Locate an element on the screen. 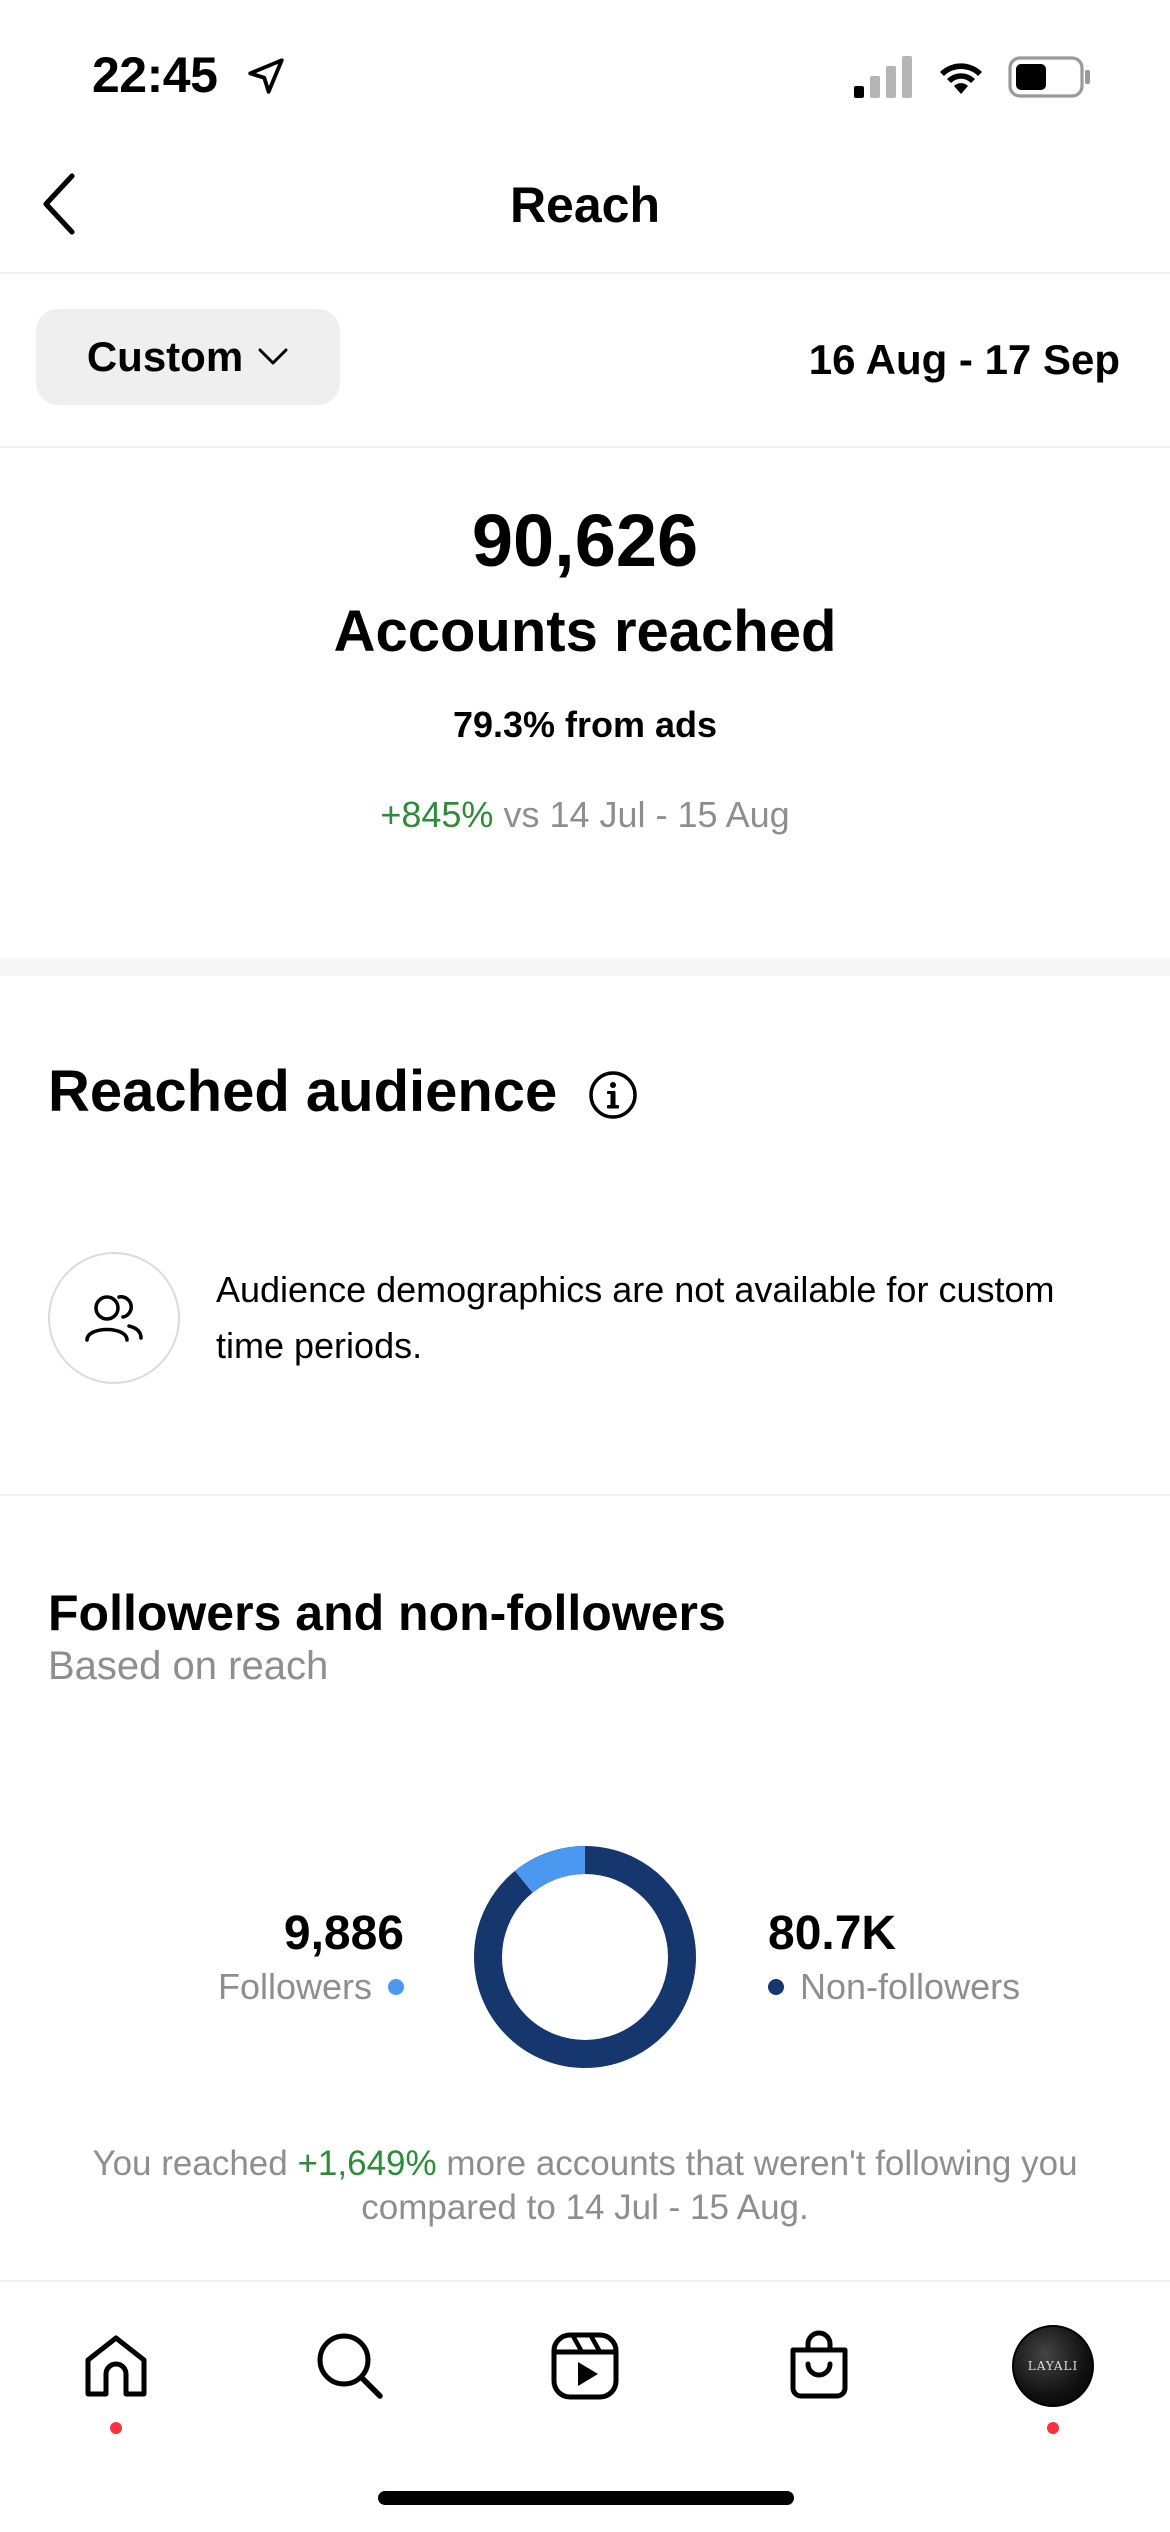 The height and width of the screenshot is (2532, 1170). page-title: Reach is located at coordinates (585, 205).